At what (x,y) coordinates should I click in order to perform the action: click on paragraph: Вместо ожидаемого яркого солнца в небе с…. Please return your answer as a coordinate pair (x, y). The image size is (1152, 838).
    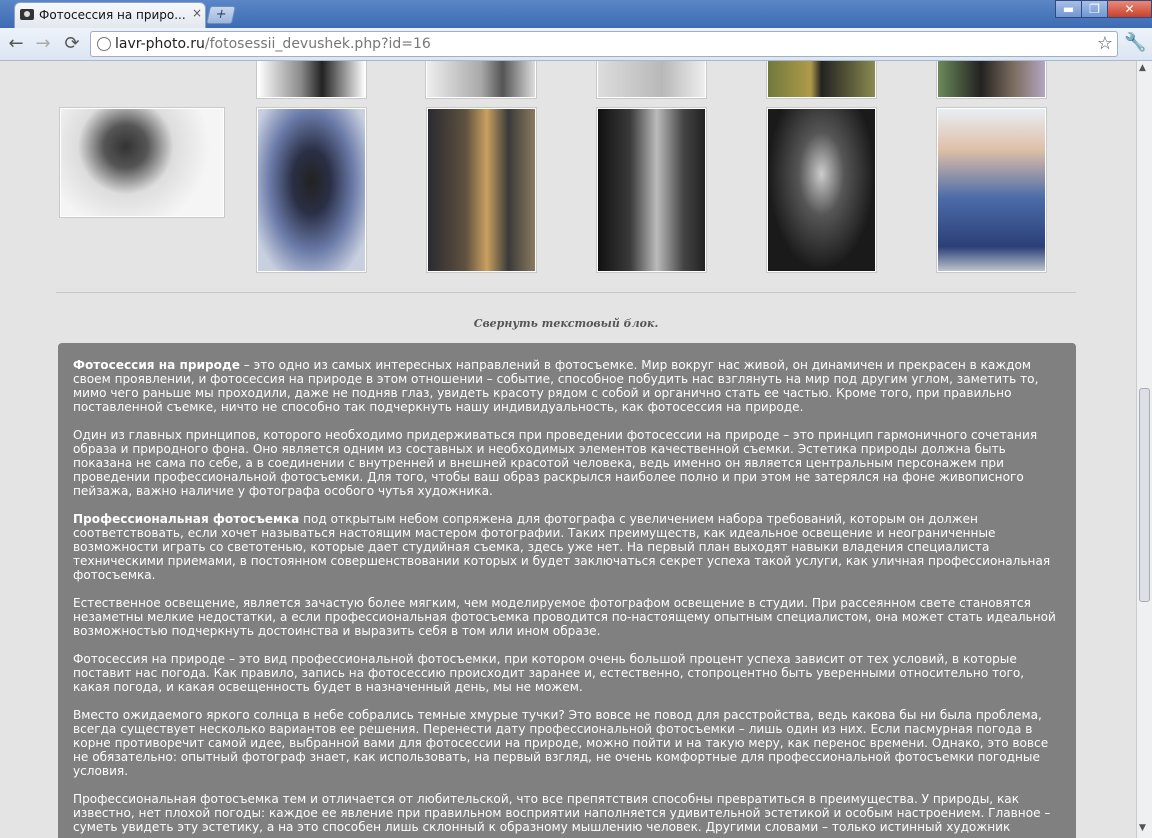
    Looking at the image, I should click on (561, 743).